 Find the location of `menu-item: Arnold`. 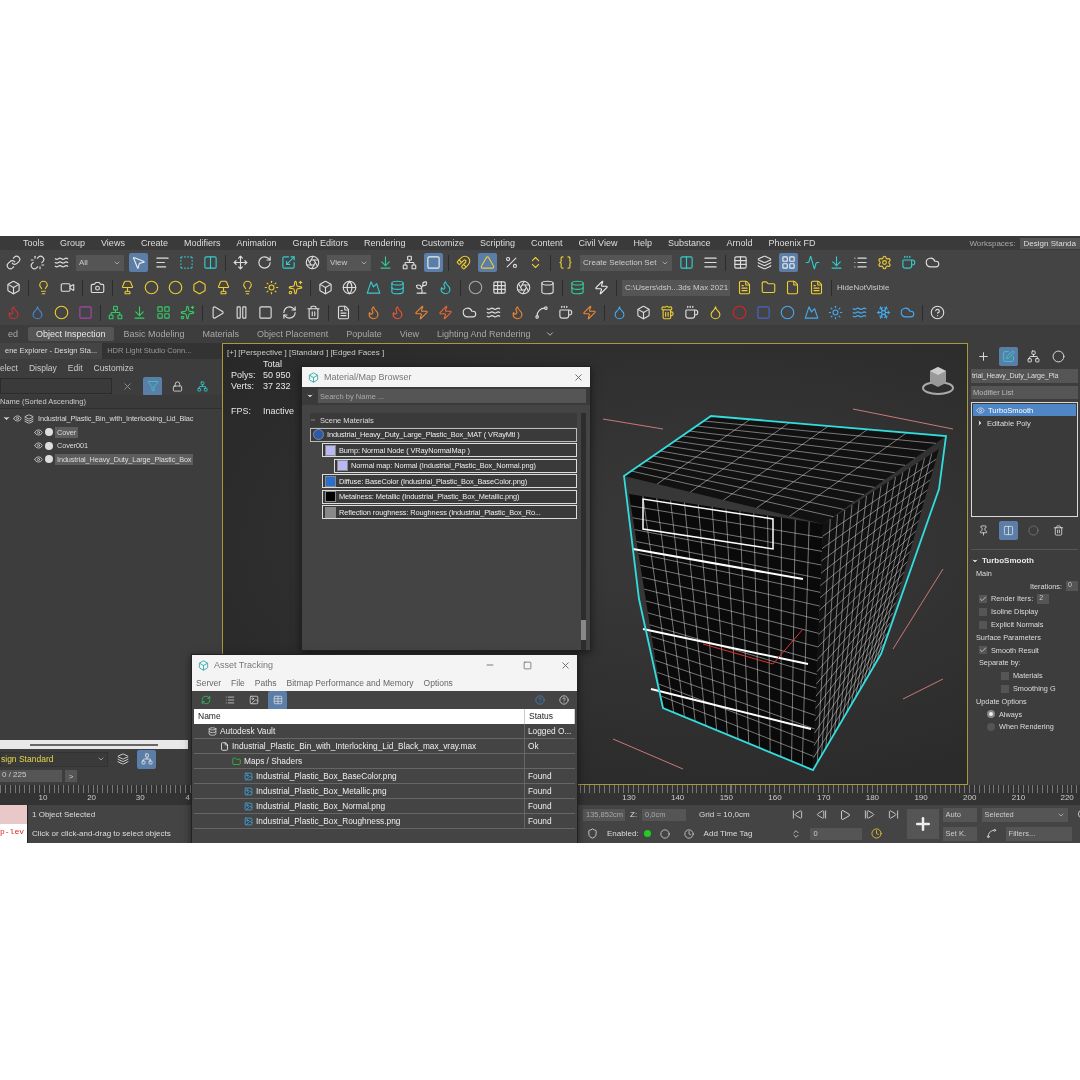

menu-item: Arnold is located at coordinates (739, 243).